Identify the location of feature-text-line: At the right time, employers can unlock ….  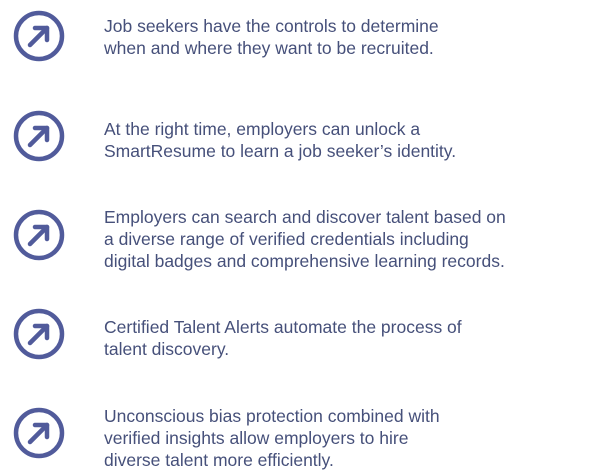
(262, 129).